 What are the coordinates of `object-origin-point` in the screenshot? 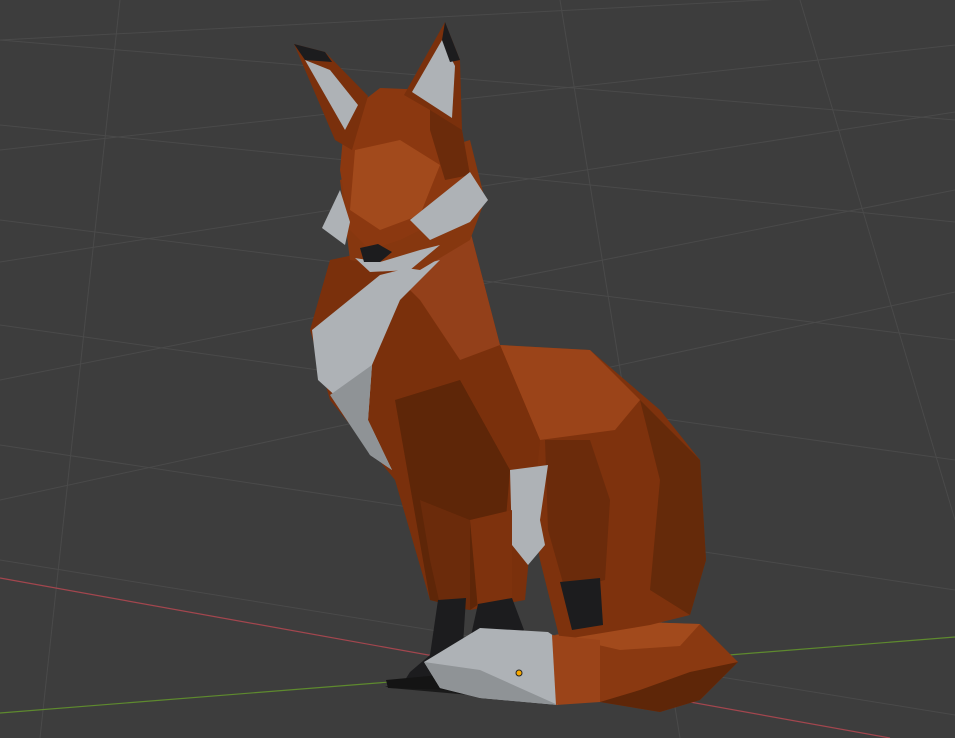 It's located at (519, 673).